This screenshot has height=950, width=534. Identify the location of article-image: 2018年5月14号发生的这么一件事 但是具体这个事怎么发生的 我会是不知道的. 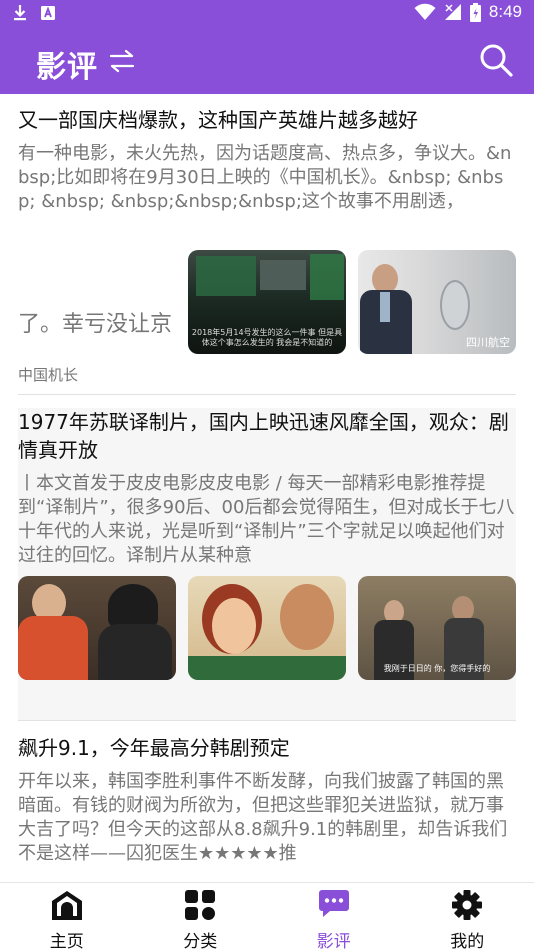
(267, 302).